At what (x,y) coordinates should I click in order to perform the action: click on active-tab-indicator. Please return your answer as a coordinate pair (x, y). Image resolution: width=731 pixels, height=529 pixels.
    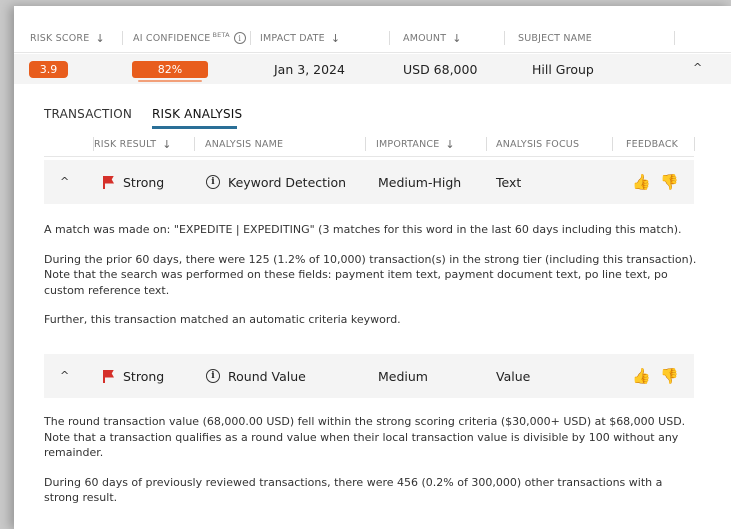
    Looking at the image, I should click on (194, 127).